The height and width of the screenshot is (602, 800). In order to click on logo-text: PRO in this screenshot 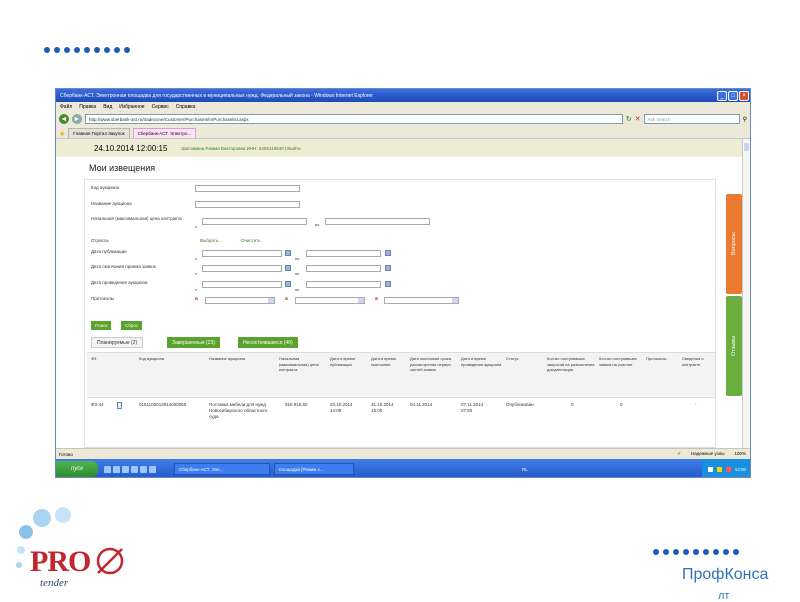, I will do `click(60, 561)`.